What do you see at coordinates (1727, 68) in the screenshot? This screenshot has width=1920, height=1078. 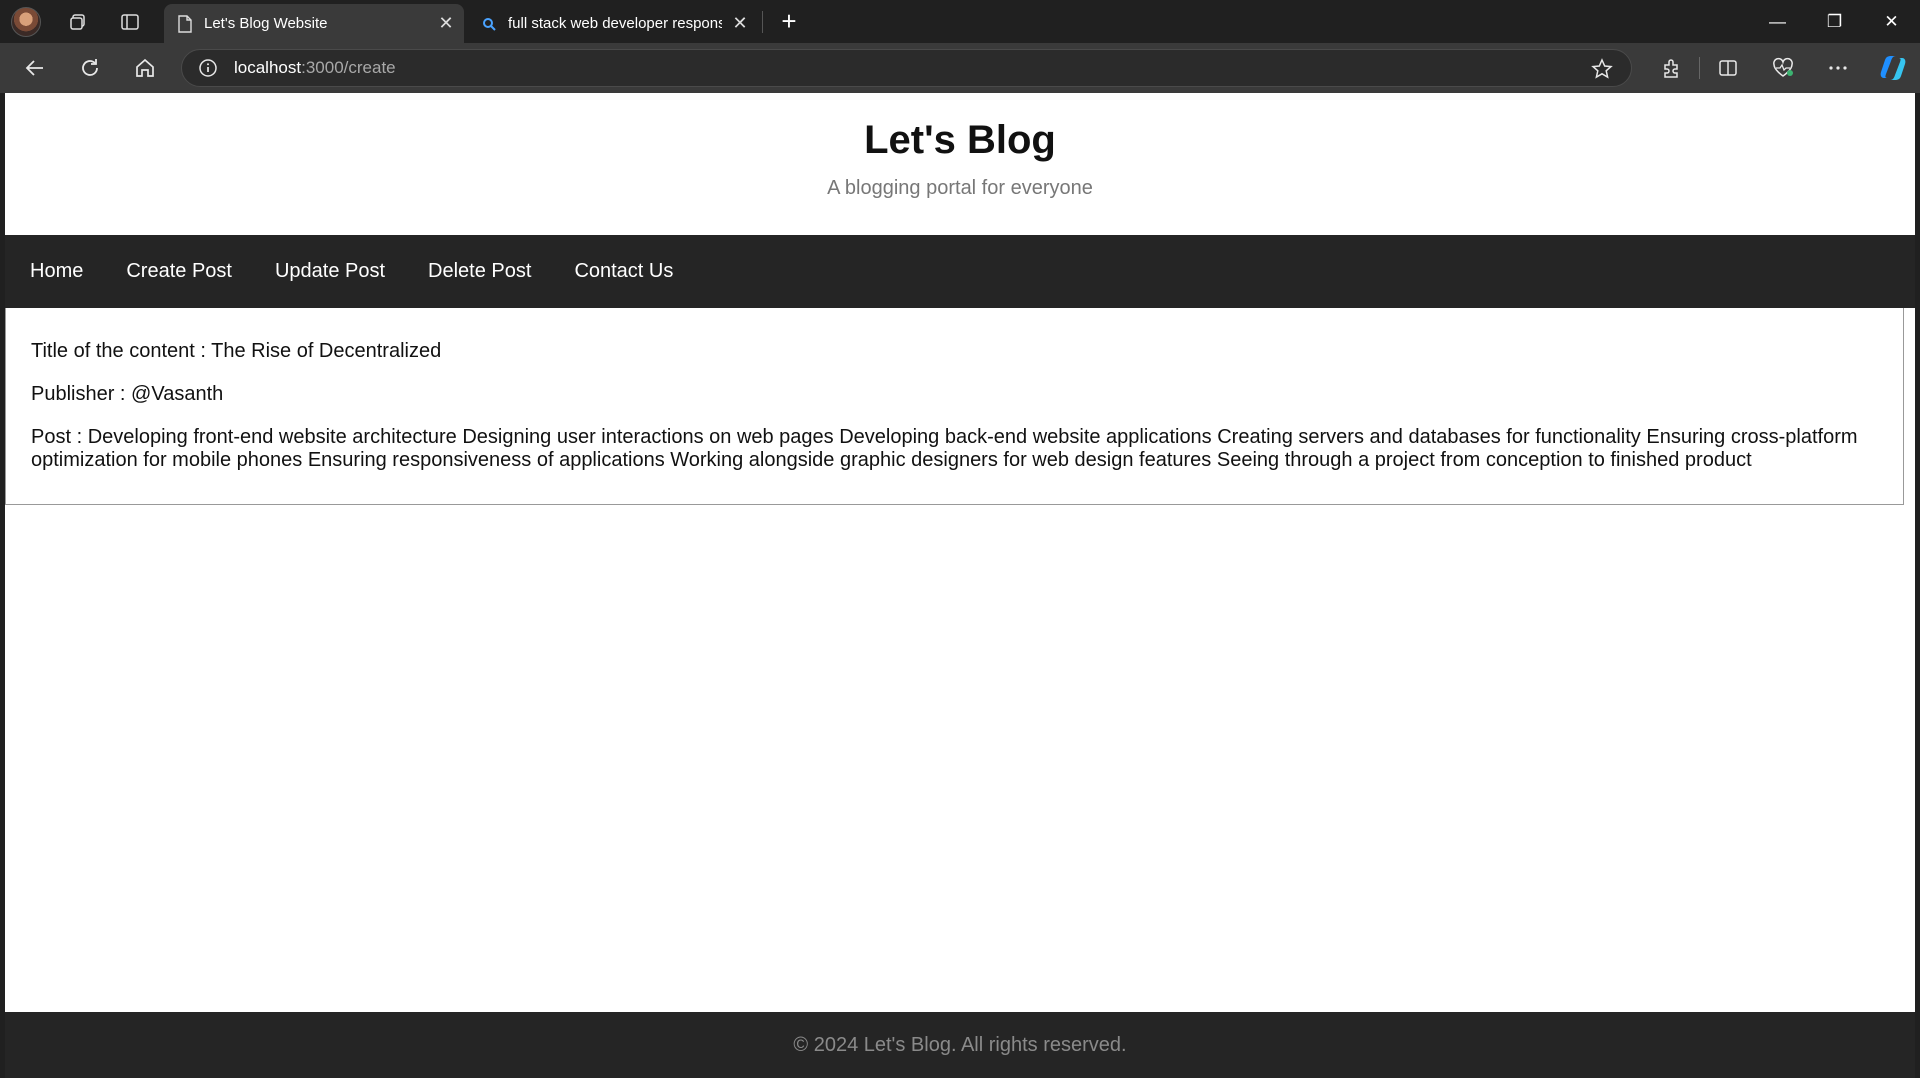 I see `split-screen-icon` at bounding box center [1727, 68].